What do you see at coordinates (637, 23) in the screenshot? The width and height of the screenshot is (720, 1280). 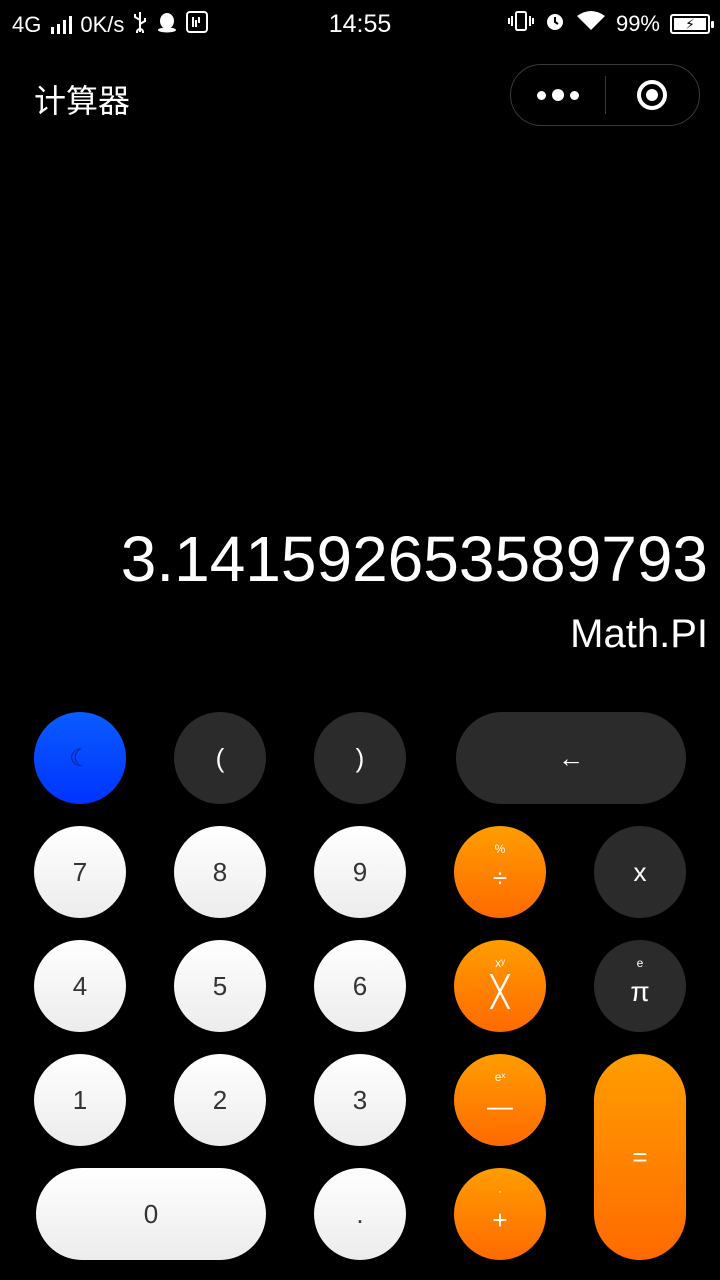 I see `battery-percent: 99%` at bounding box center [637, 23].